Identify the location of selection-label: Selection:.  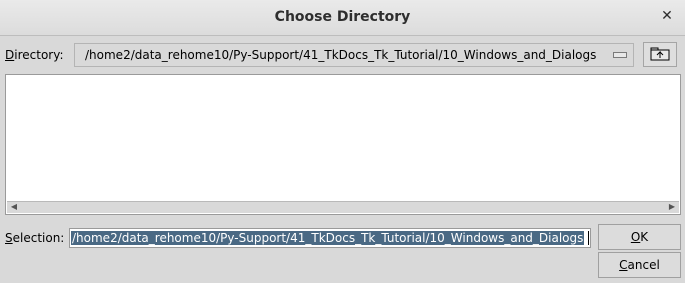
(34, 238).